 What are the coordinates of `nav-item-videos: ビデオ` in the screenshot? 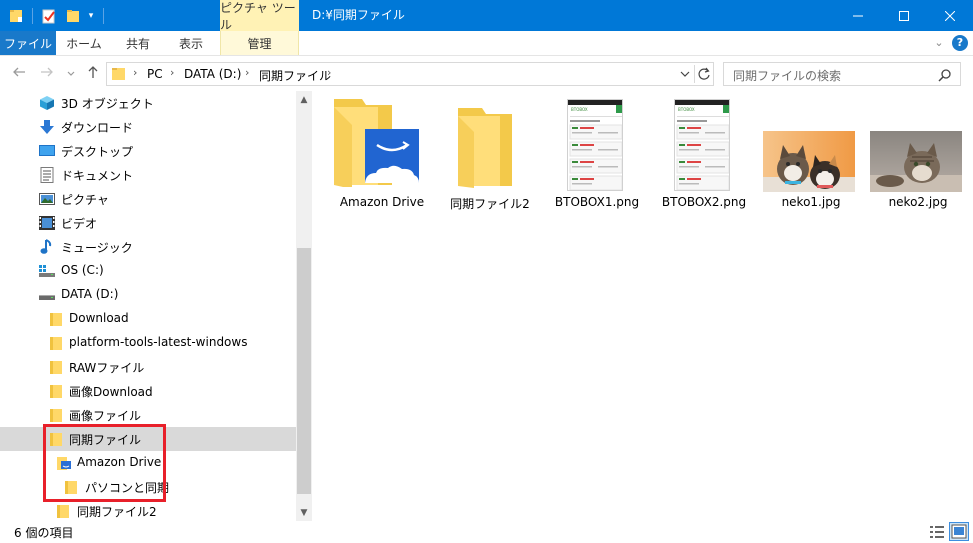 It's located at (148, 223).